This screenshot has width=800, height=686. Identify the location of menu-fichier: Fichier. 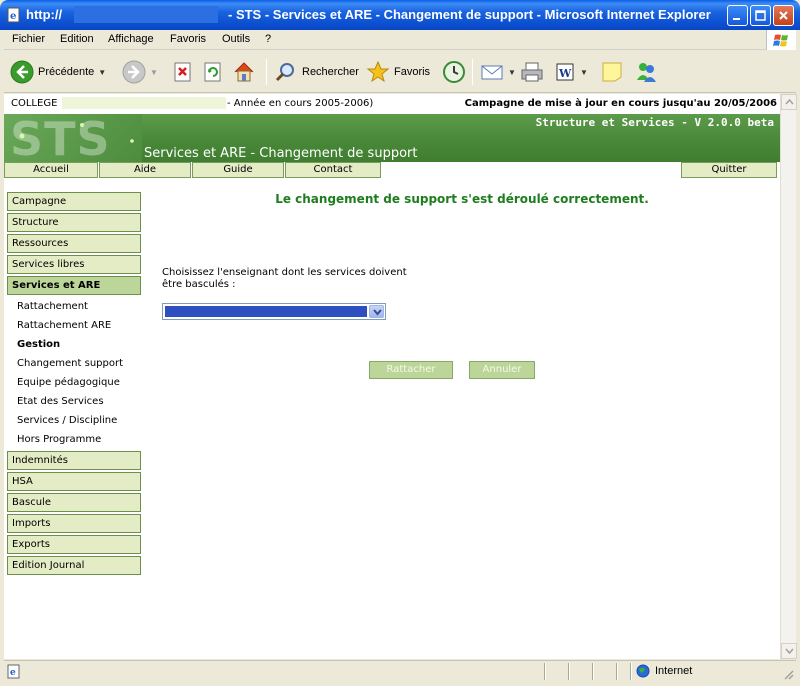
(28, 39).